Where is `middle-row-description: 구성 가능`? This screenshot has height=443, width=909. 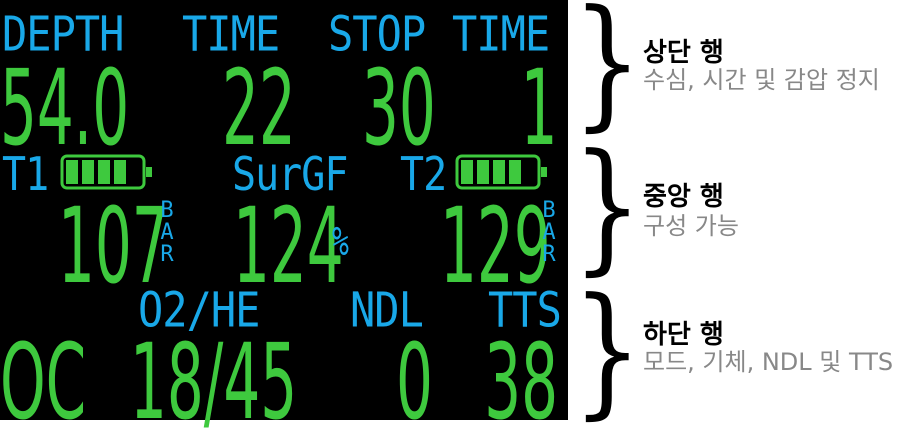 middle-row-description: 구성 가능 is located at coordinates (691, 226).